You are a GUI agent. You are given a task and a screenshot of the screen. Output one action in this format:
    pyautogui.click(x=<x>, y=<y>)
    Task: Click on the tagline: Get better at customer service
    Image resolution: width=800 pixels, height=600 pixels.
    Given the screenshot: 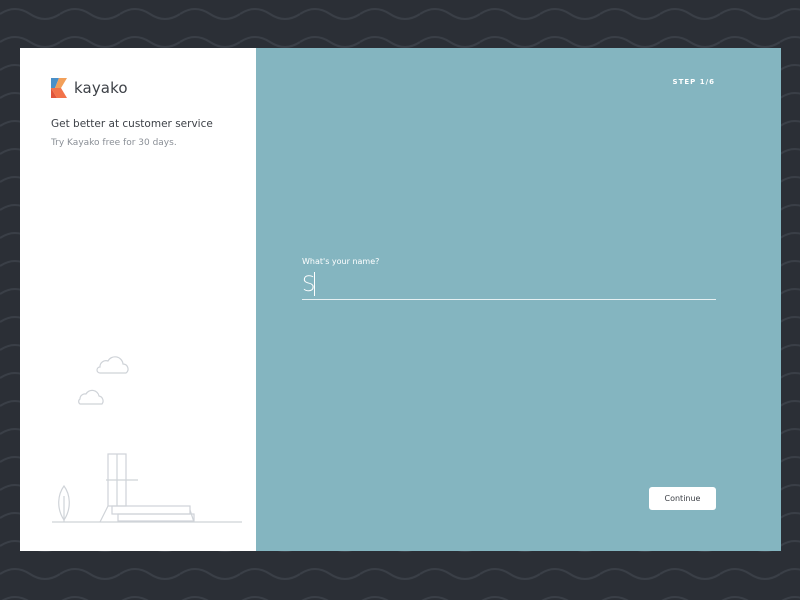 What is the action you would take?
    pyautogui.click(x=132, y=124)
    